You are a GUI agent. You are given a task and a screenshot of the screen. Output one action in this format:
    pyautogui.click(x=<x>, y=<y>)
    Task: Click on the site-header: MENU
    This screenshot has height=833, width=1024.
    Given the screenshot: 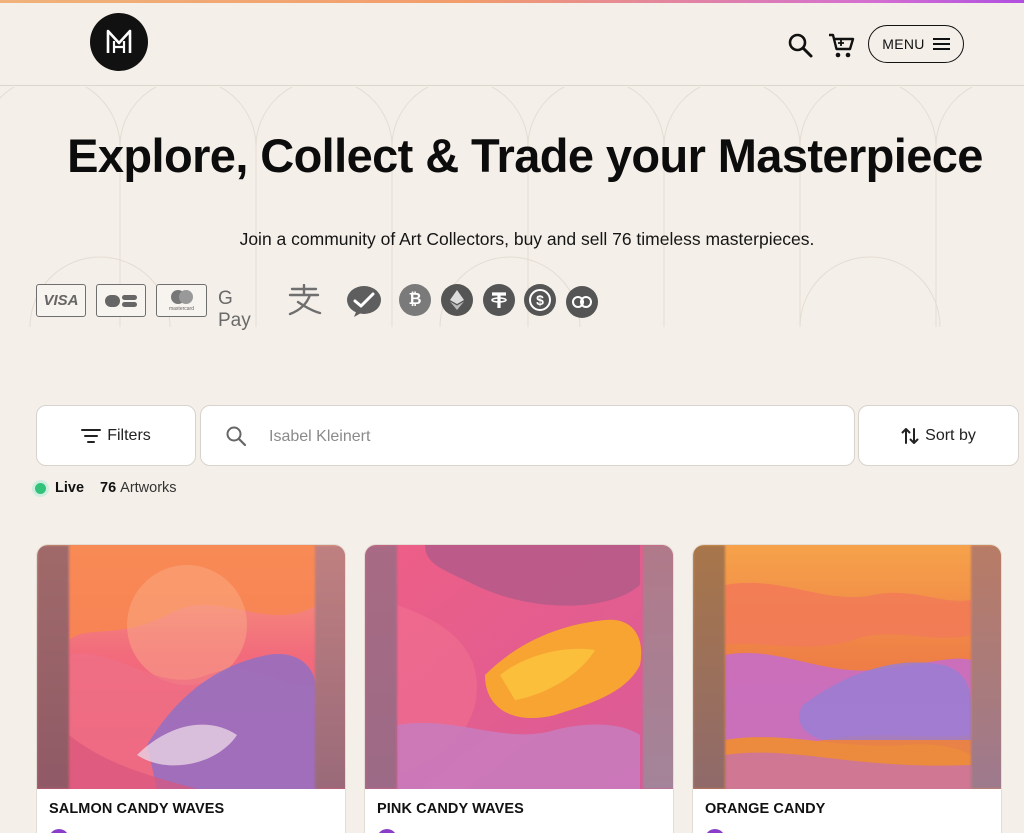 What is the action you would take?
    pyautogui.click(x=512, y=44)
    